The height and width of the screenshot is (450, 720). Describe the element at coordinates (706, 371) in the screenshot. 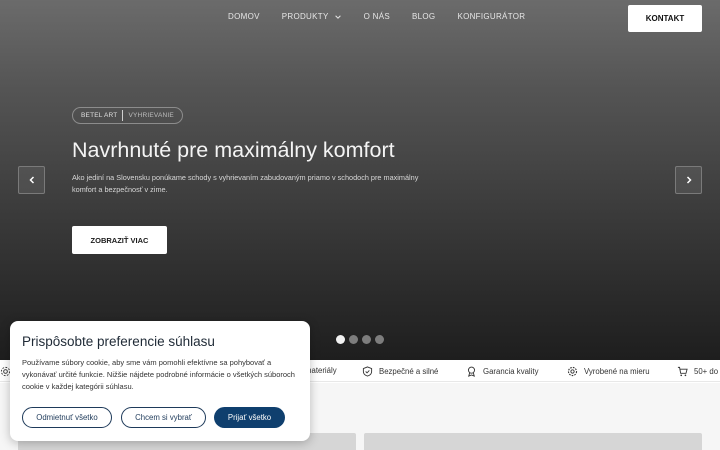

I see `feature-label: 50+ do` at that location.